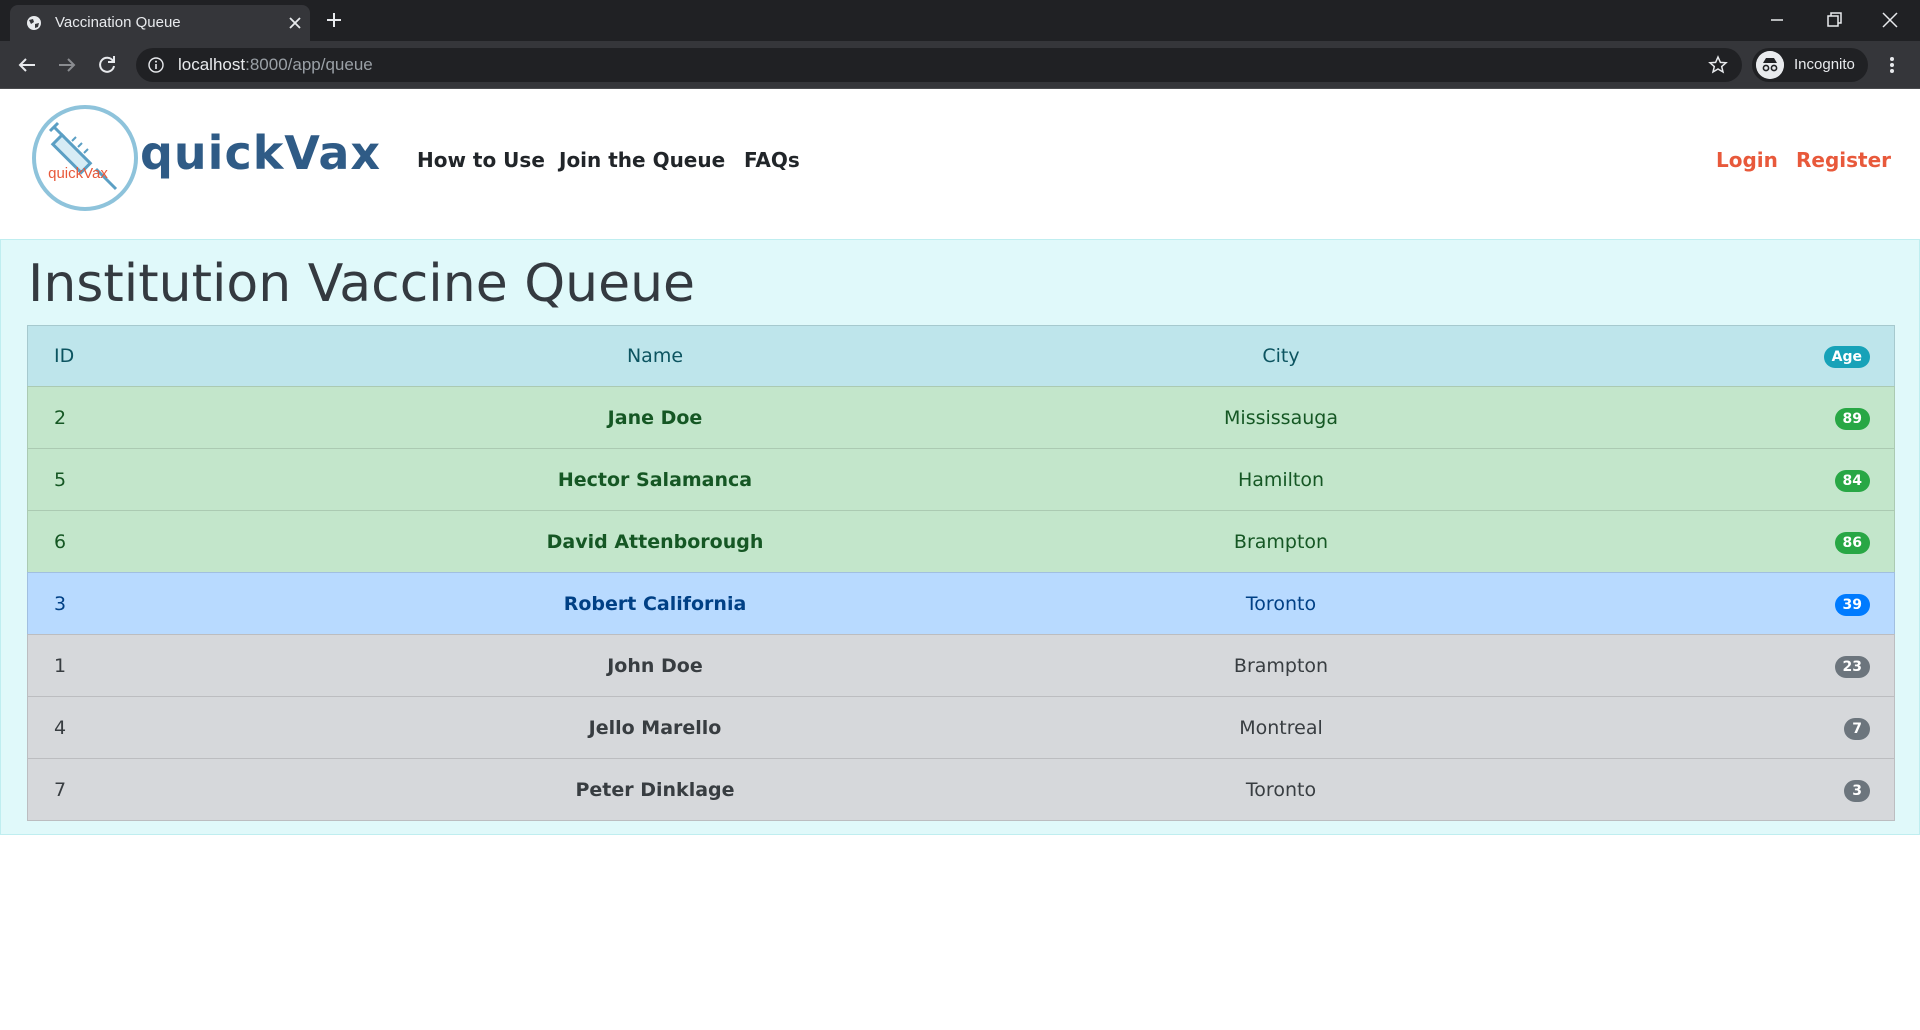 The height and width of the screenshot is (1030, 1920). I want to click on row-city: Hamilton, so click(1281, 479).